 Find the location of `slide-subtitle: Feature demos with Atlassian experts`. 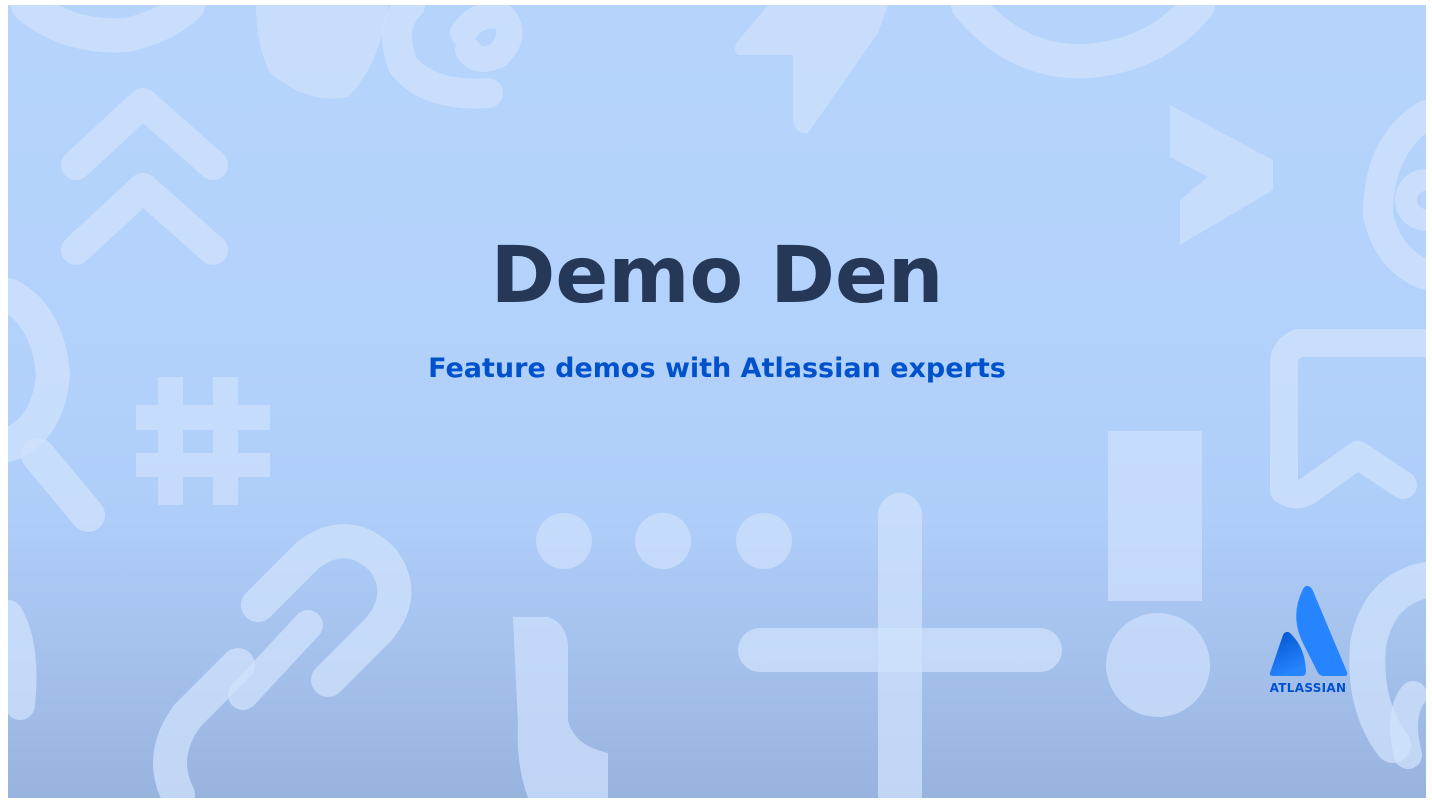

slide-subtitle: Feature demos with Atlassian experts is located at coordinates (717, 368).